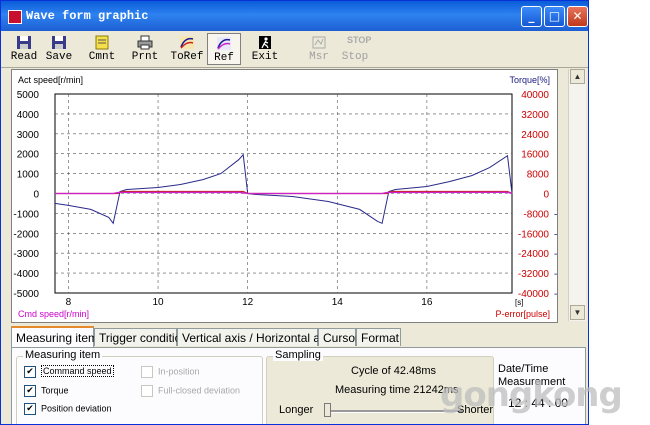 This screenshot has height=425, width=650. Describe the element at coordinates (265, 42) in the screenshot. I see `exit-icon` at that location.